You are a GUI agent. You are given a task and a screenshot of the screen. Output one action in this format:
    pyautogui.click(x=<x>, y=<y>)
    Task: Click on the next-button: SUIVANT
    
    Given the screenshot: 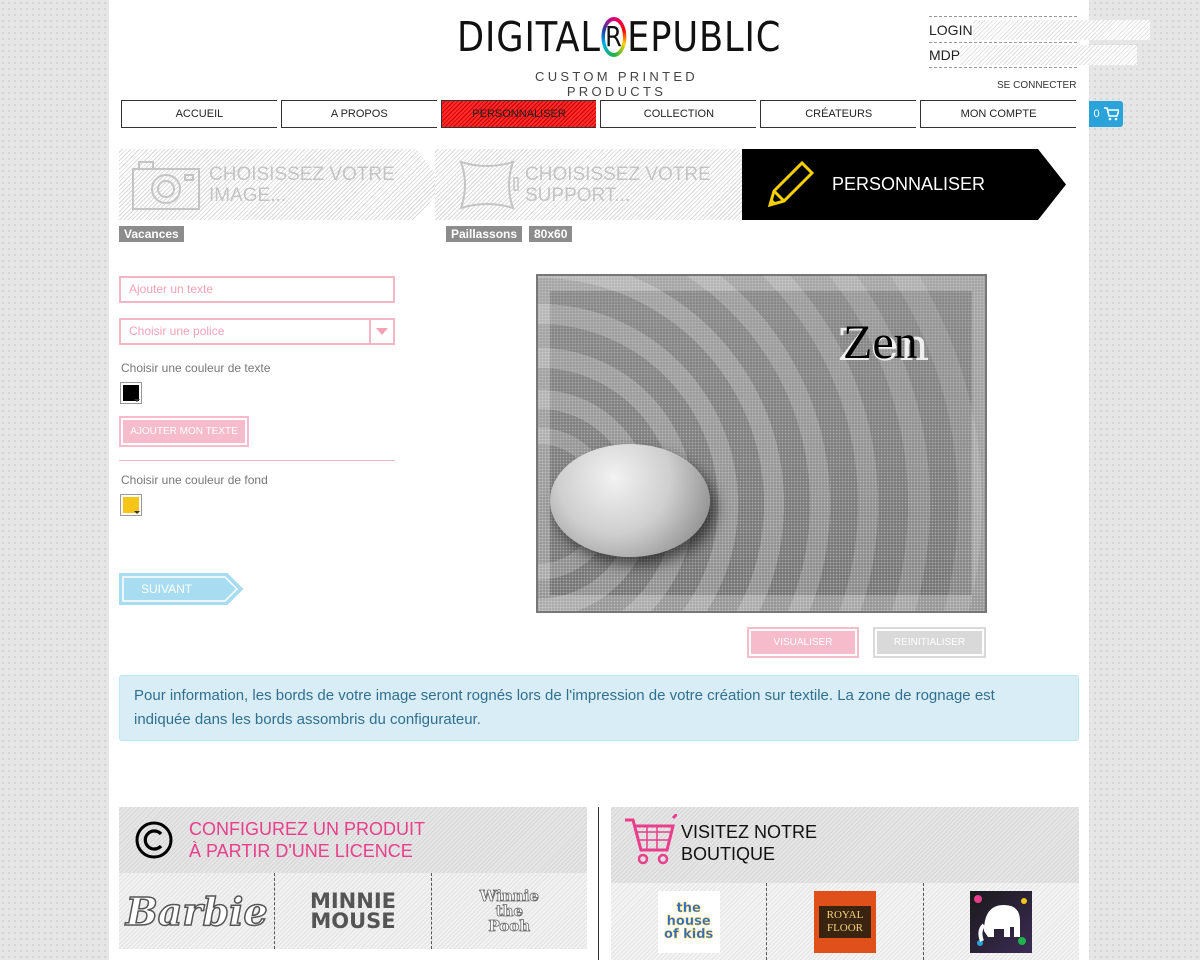 What is the action you would take?
    pyautogui.click(x=181, y=589)
    